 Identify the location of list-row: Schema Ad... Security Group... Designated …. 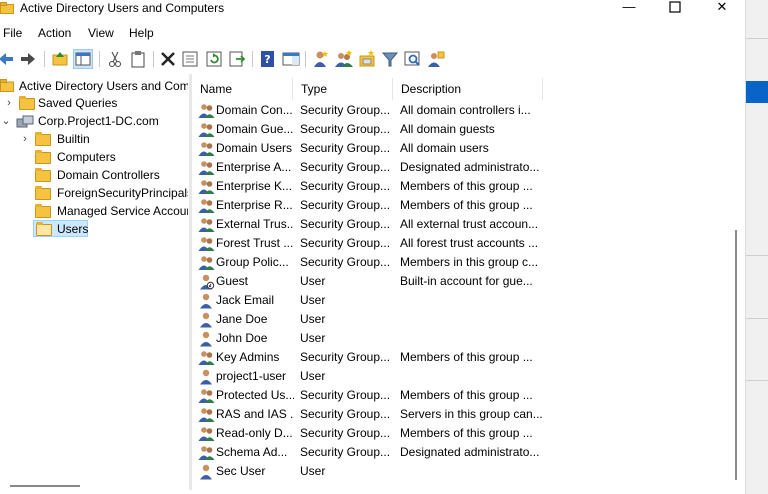
(462, 452).